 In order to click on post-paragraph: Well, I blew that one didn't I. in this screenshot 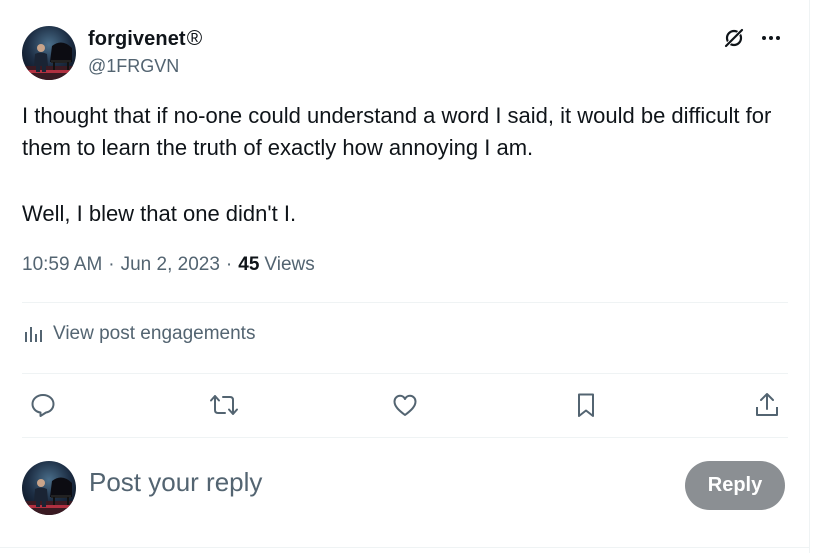, I will do `click(159, 213)`.